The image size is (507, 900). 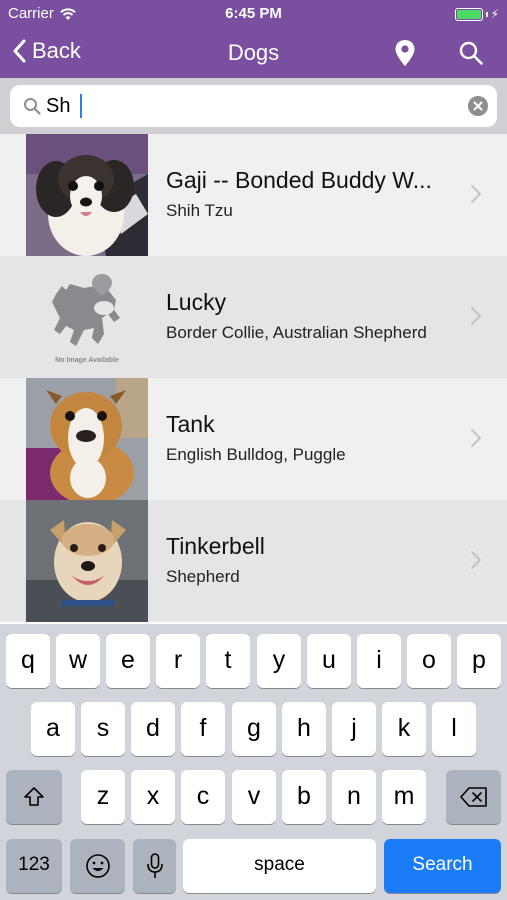 What do you see at coordinates (329, 661) in the screenshot?
I see `key-u: u` at bounding box center [329, 661].